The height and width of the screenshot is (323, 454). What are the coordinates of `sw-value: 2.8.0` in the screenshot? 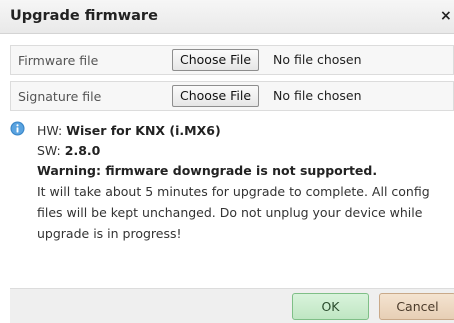 It's located at (82, 150).